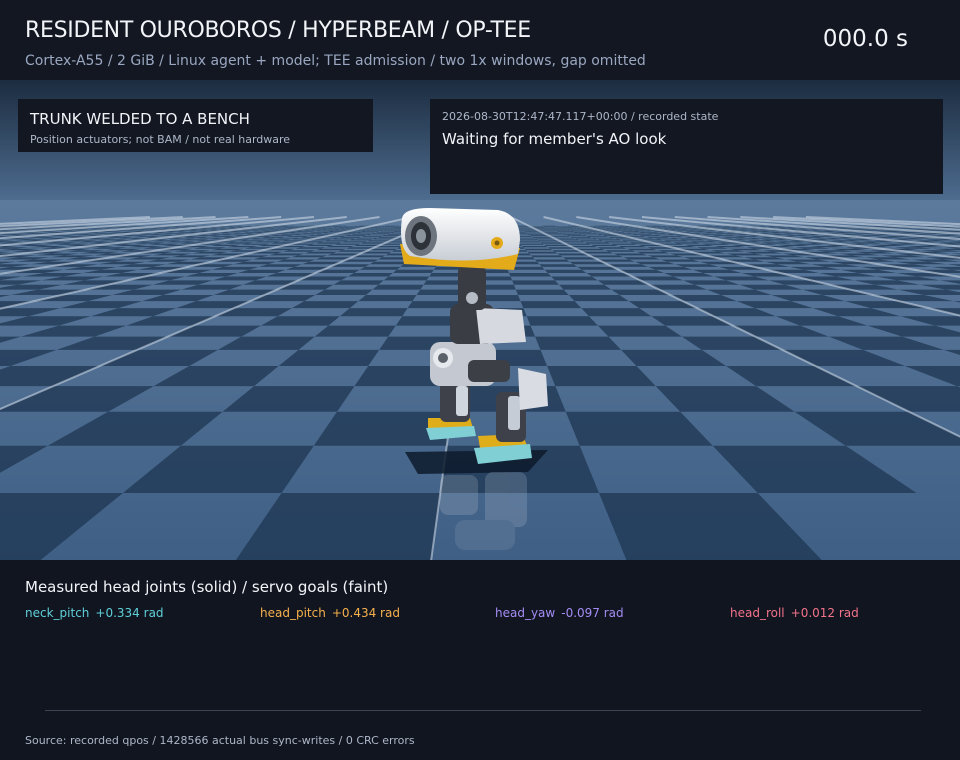 This screenshot has width=960, height=760. I want to click on joint-value: +0.334 rad, so click(129, 613).